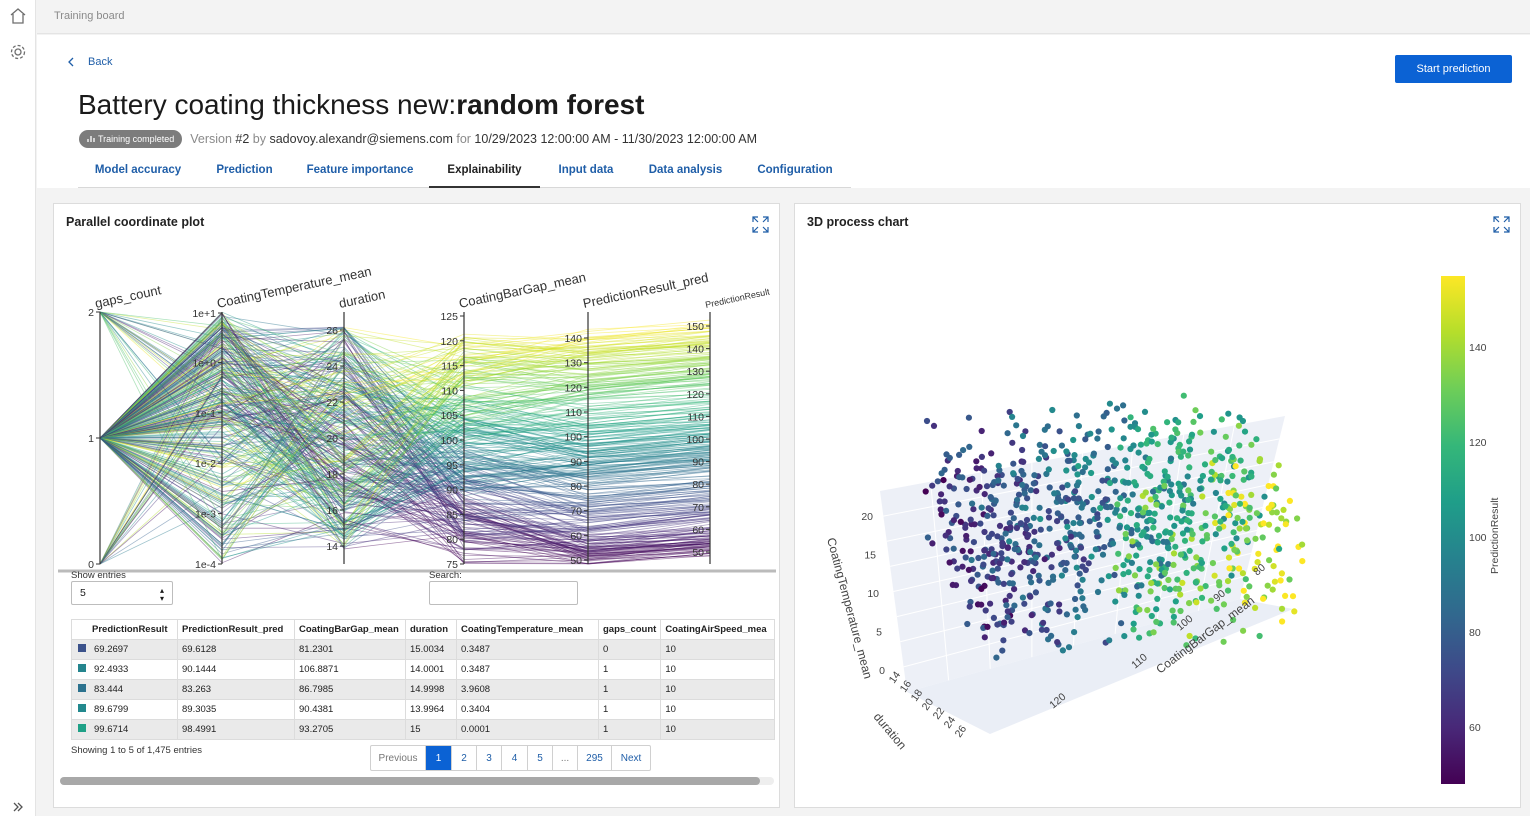 Image resolution: width=1530 pixels, height=816 pixels. I want to click on start-prediction-button: Start prediction, so click(1453, 69).